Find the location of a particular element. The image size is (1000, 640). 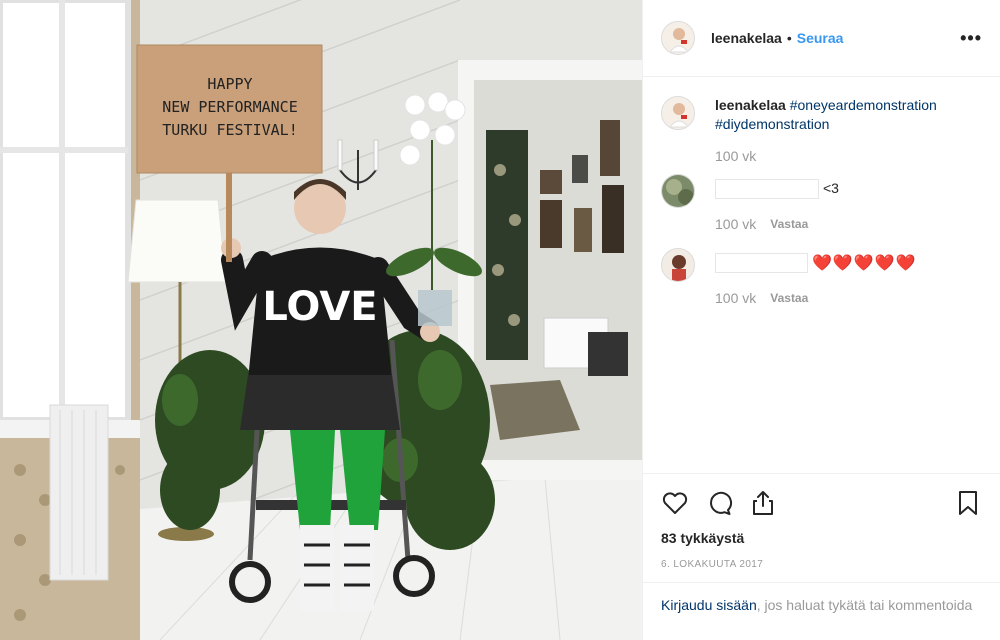

login-prompt-text: , jos haluat tykätä tai kommentoida is located at coordinates (864, 605).